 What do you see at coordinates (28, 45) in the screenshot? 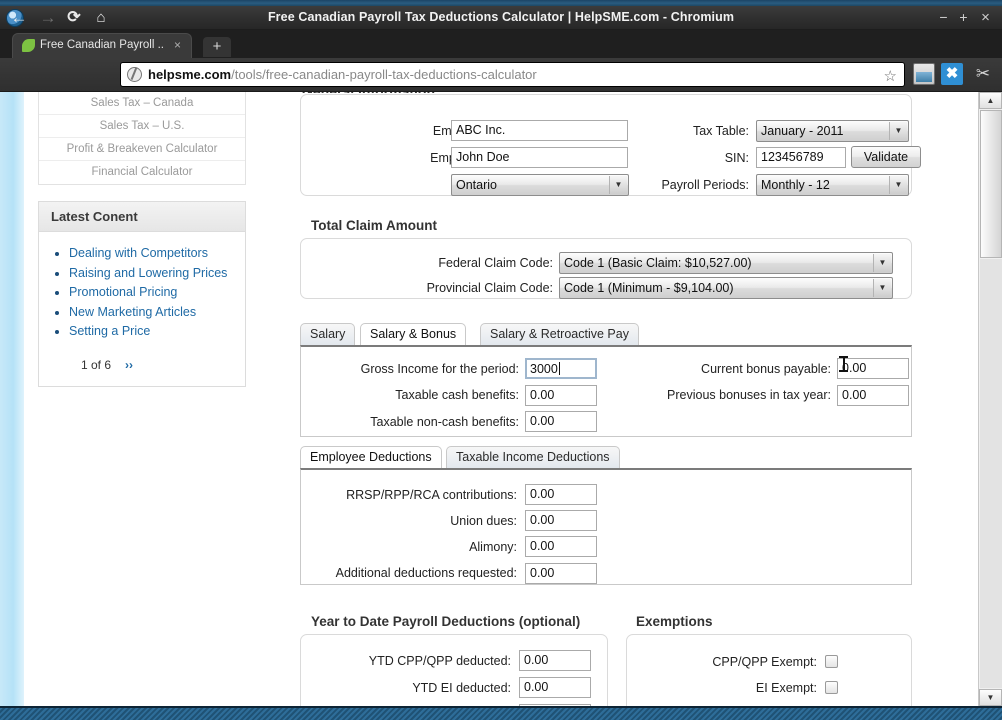
I see `leaf-favicon-icon` at bounding box center [28, 45].